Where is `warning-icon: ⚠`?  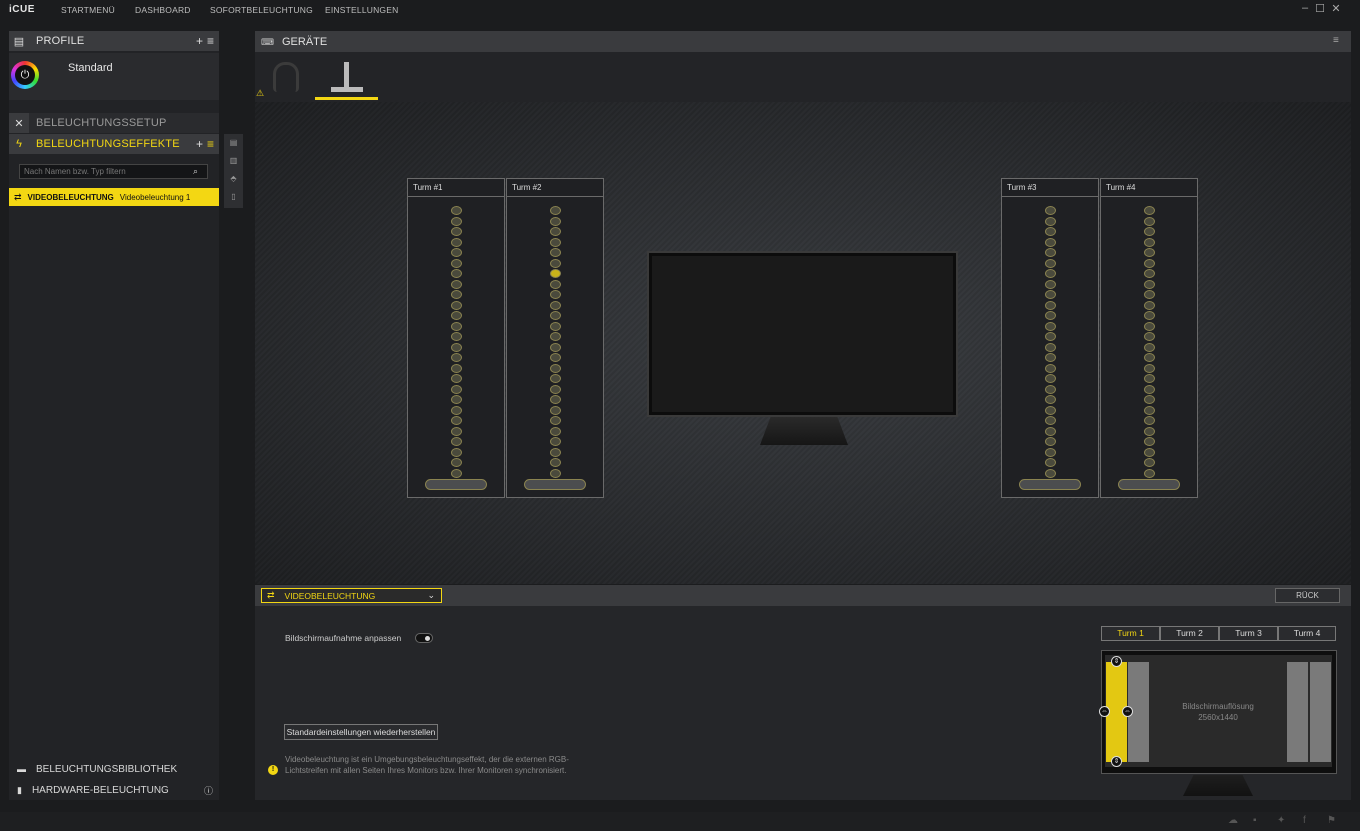 warning-icon: ⚠ is located at coordinates (260, 93).